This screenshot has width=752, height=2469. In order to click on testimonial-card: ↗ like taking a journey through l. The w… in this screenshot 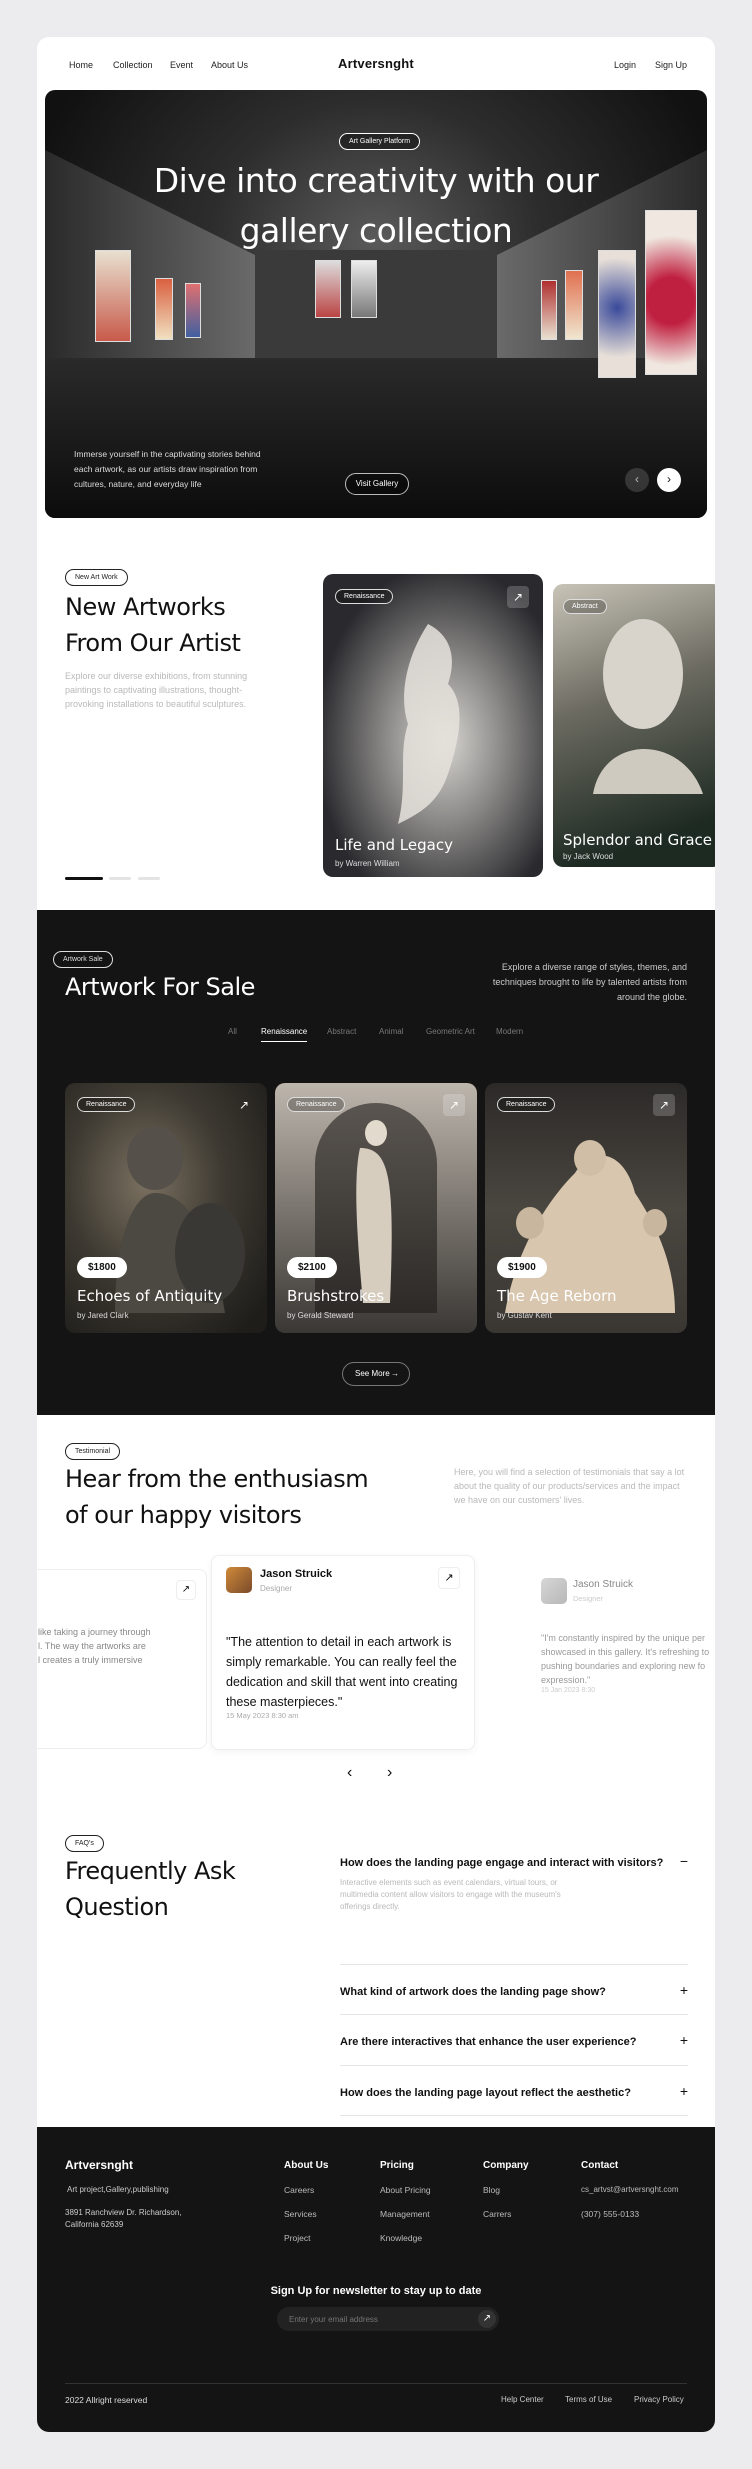, I will do `click(122, 1659)`.